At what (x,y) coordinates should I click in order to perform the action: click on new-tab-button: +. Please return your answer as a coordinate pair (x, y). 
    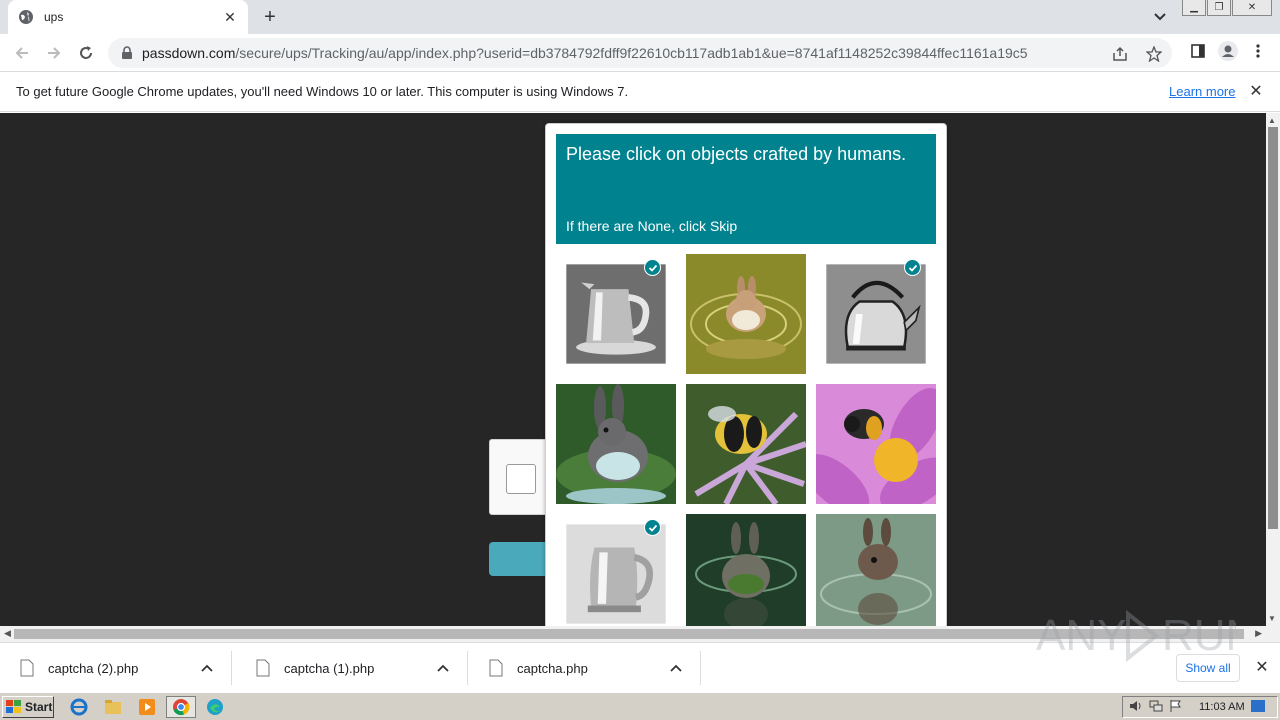
    Looking at the image, I should click on (270, 17).